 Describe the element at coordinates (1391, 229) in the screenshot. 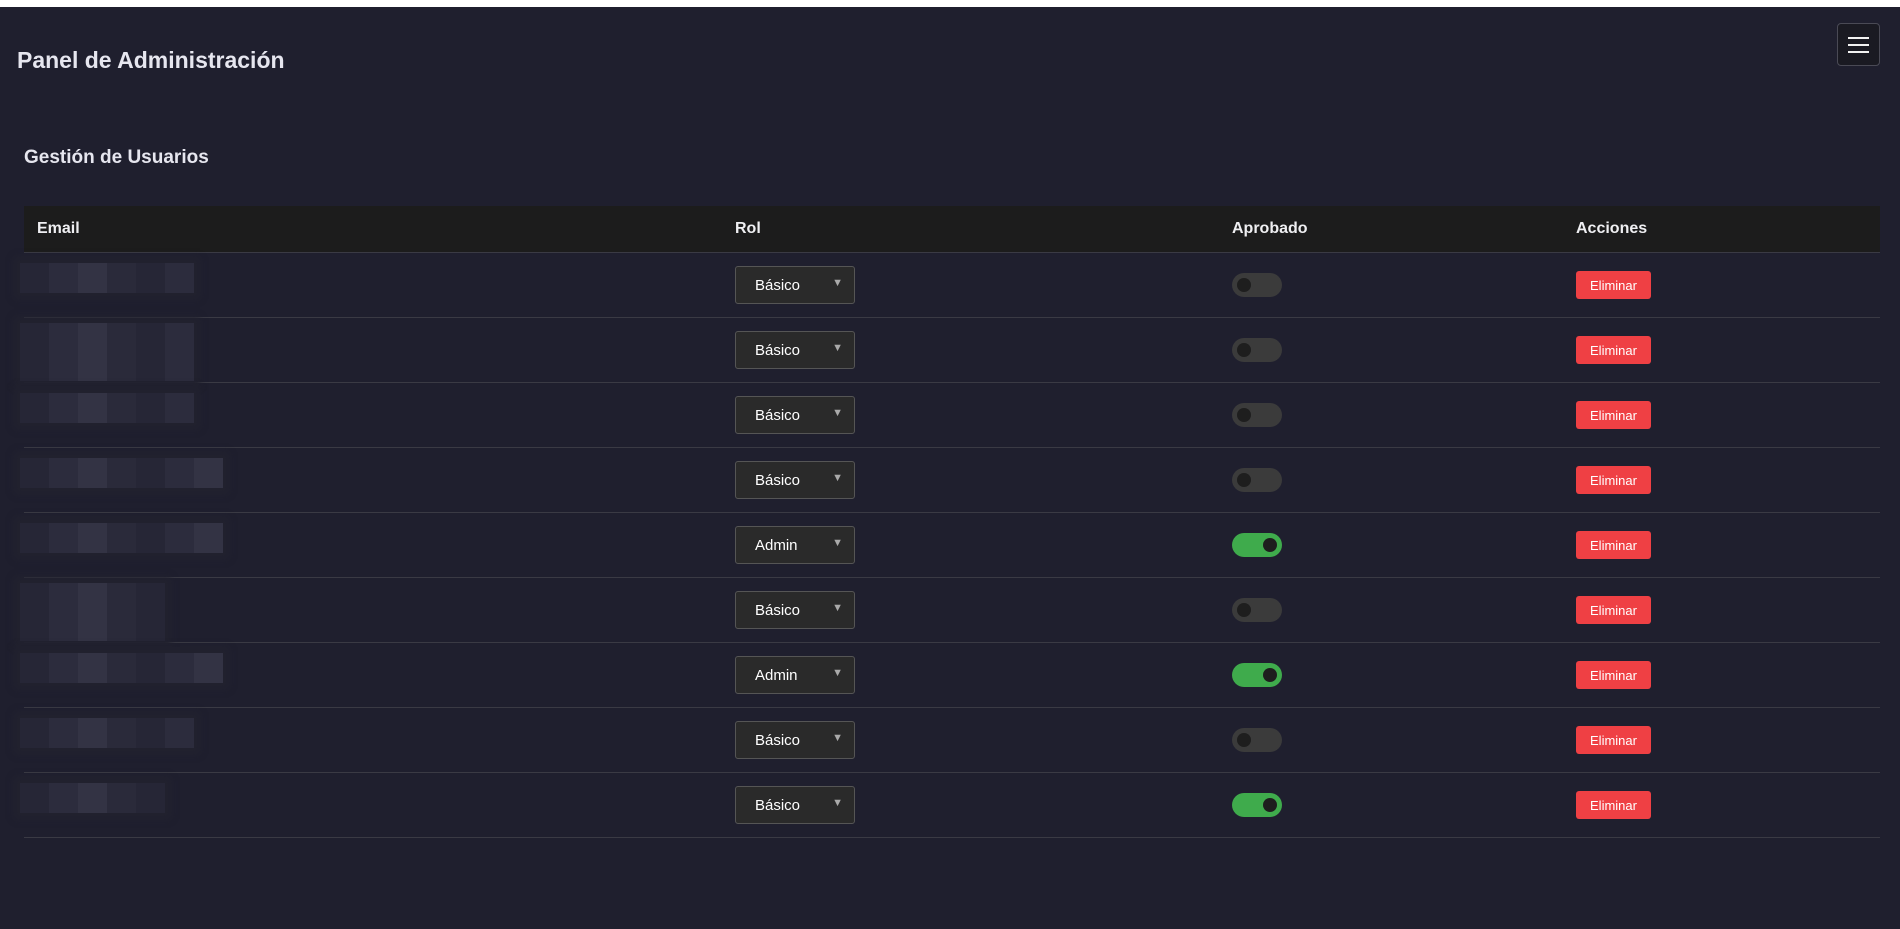

I see `column-header-approved: Aprobado` at that location.